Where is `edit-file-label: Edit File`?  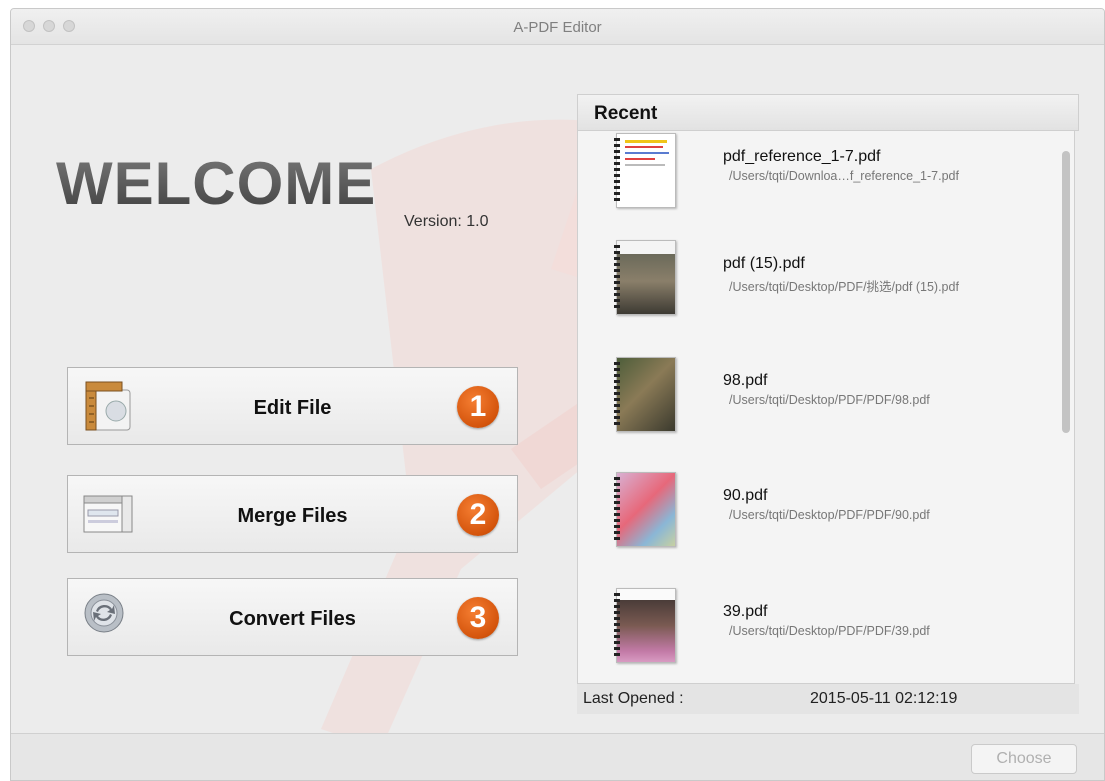
edit-file-label: Edit File is located at coordinates (292, 408).